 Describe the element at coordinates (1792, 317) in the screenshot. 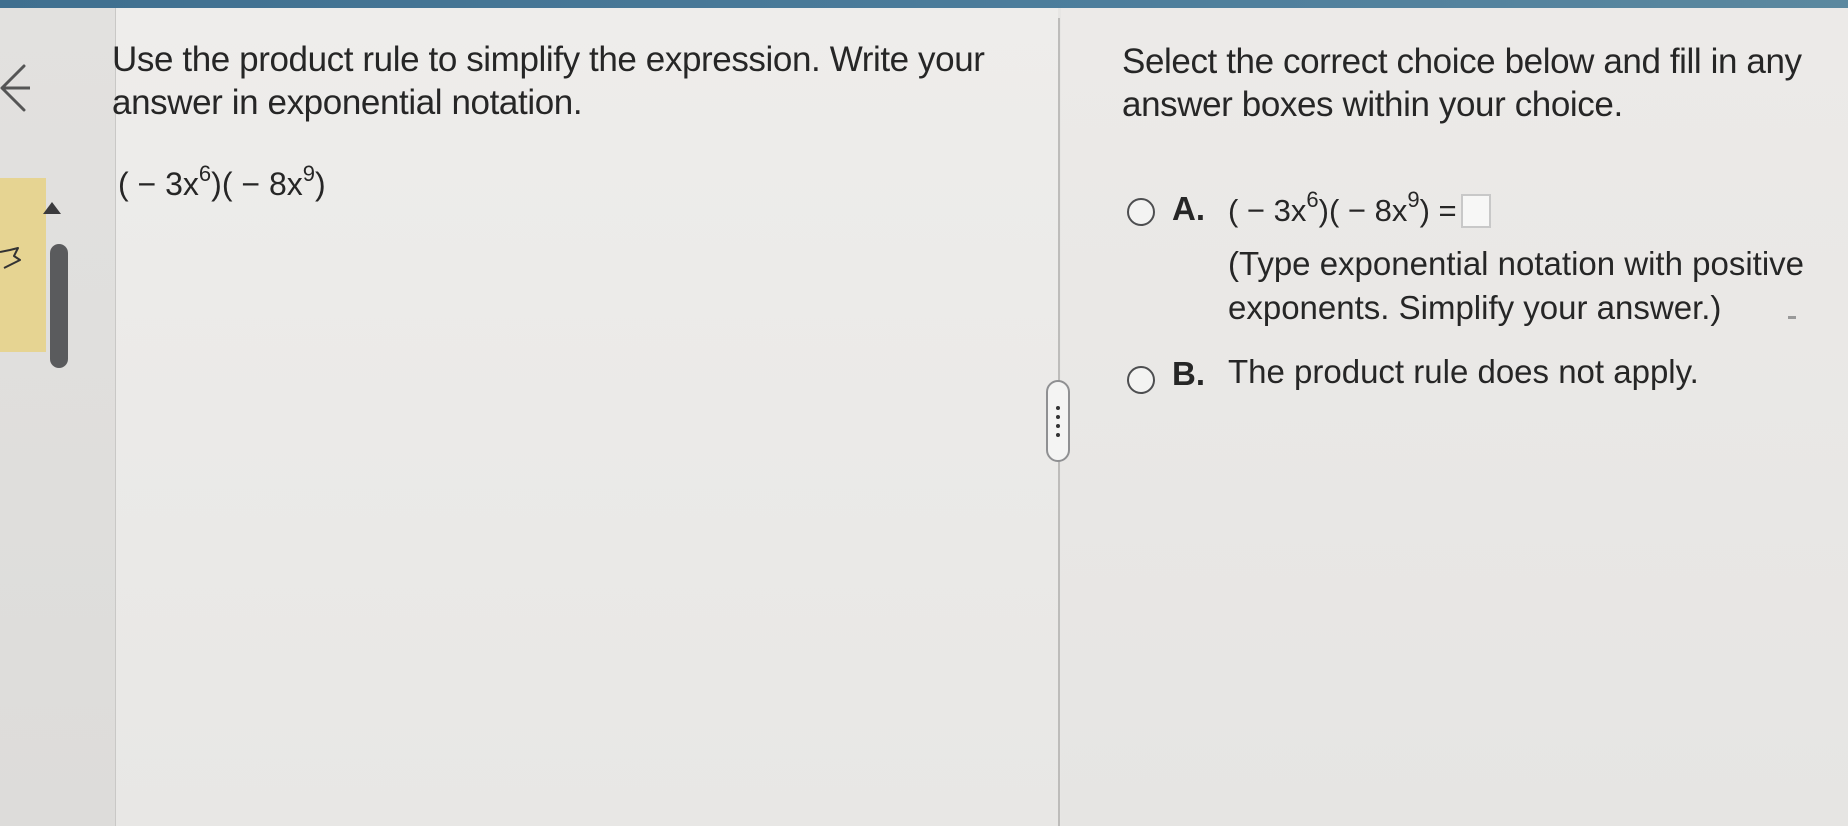

I see `pane-edge-mark` at that location.